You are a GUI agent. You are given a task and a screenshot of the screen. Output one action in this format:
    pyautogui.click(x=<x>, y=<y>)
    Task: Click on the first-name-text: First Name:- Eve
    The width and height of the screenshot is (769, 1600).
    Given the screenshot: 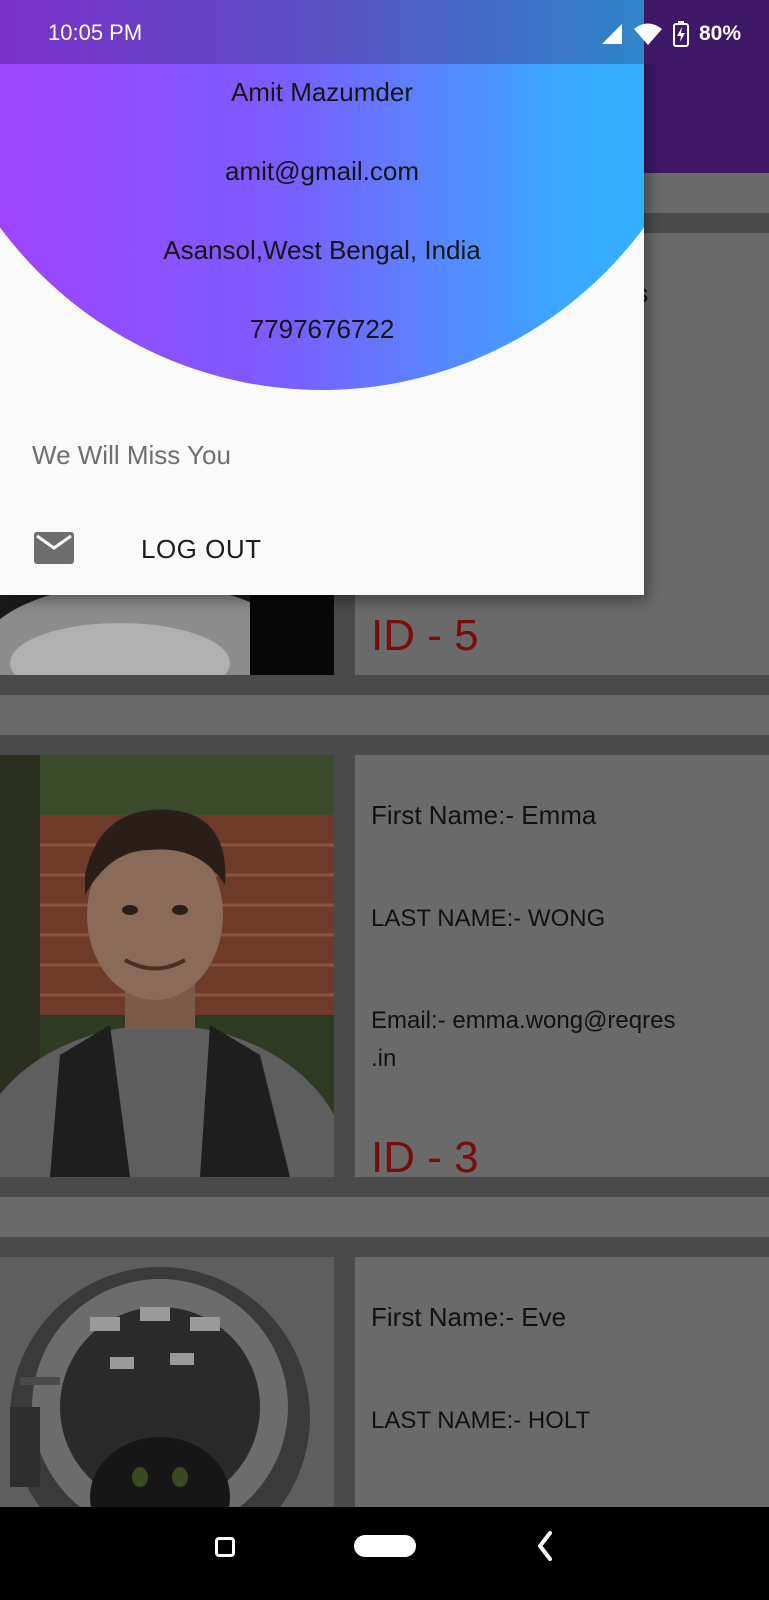 What is the action you would take?
    pyautogui.click(x=469, y=1317)
    